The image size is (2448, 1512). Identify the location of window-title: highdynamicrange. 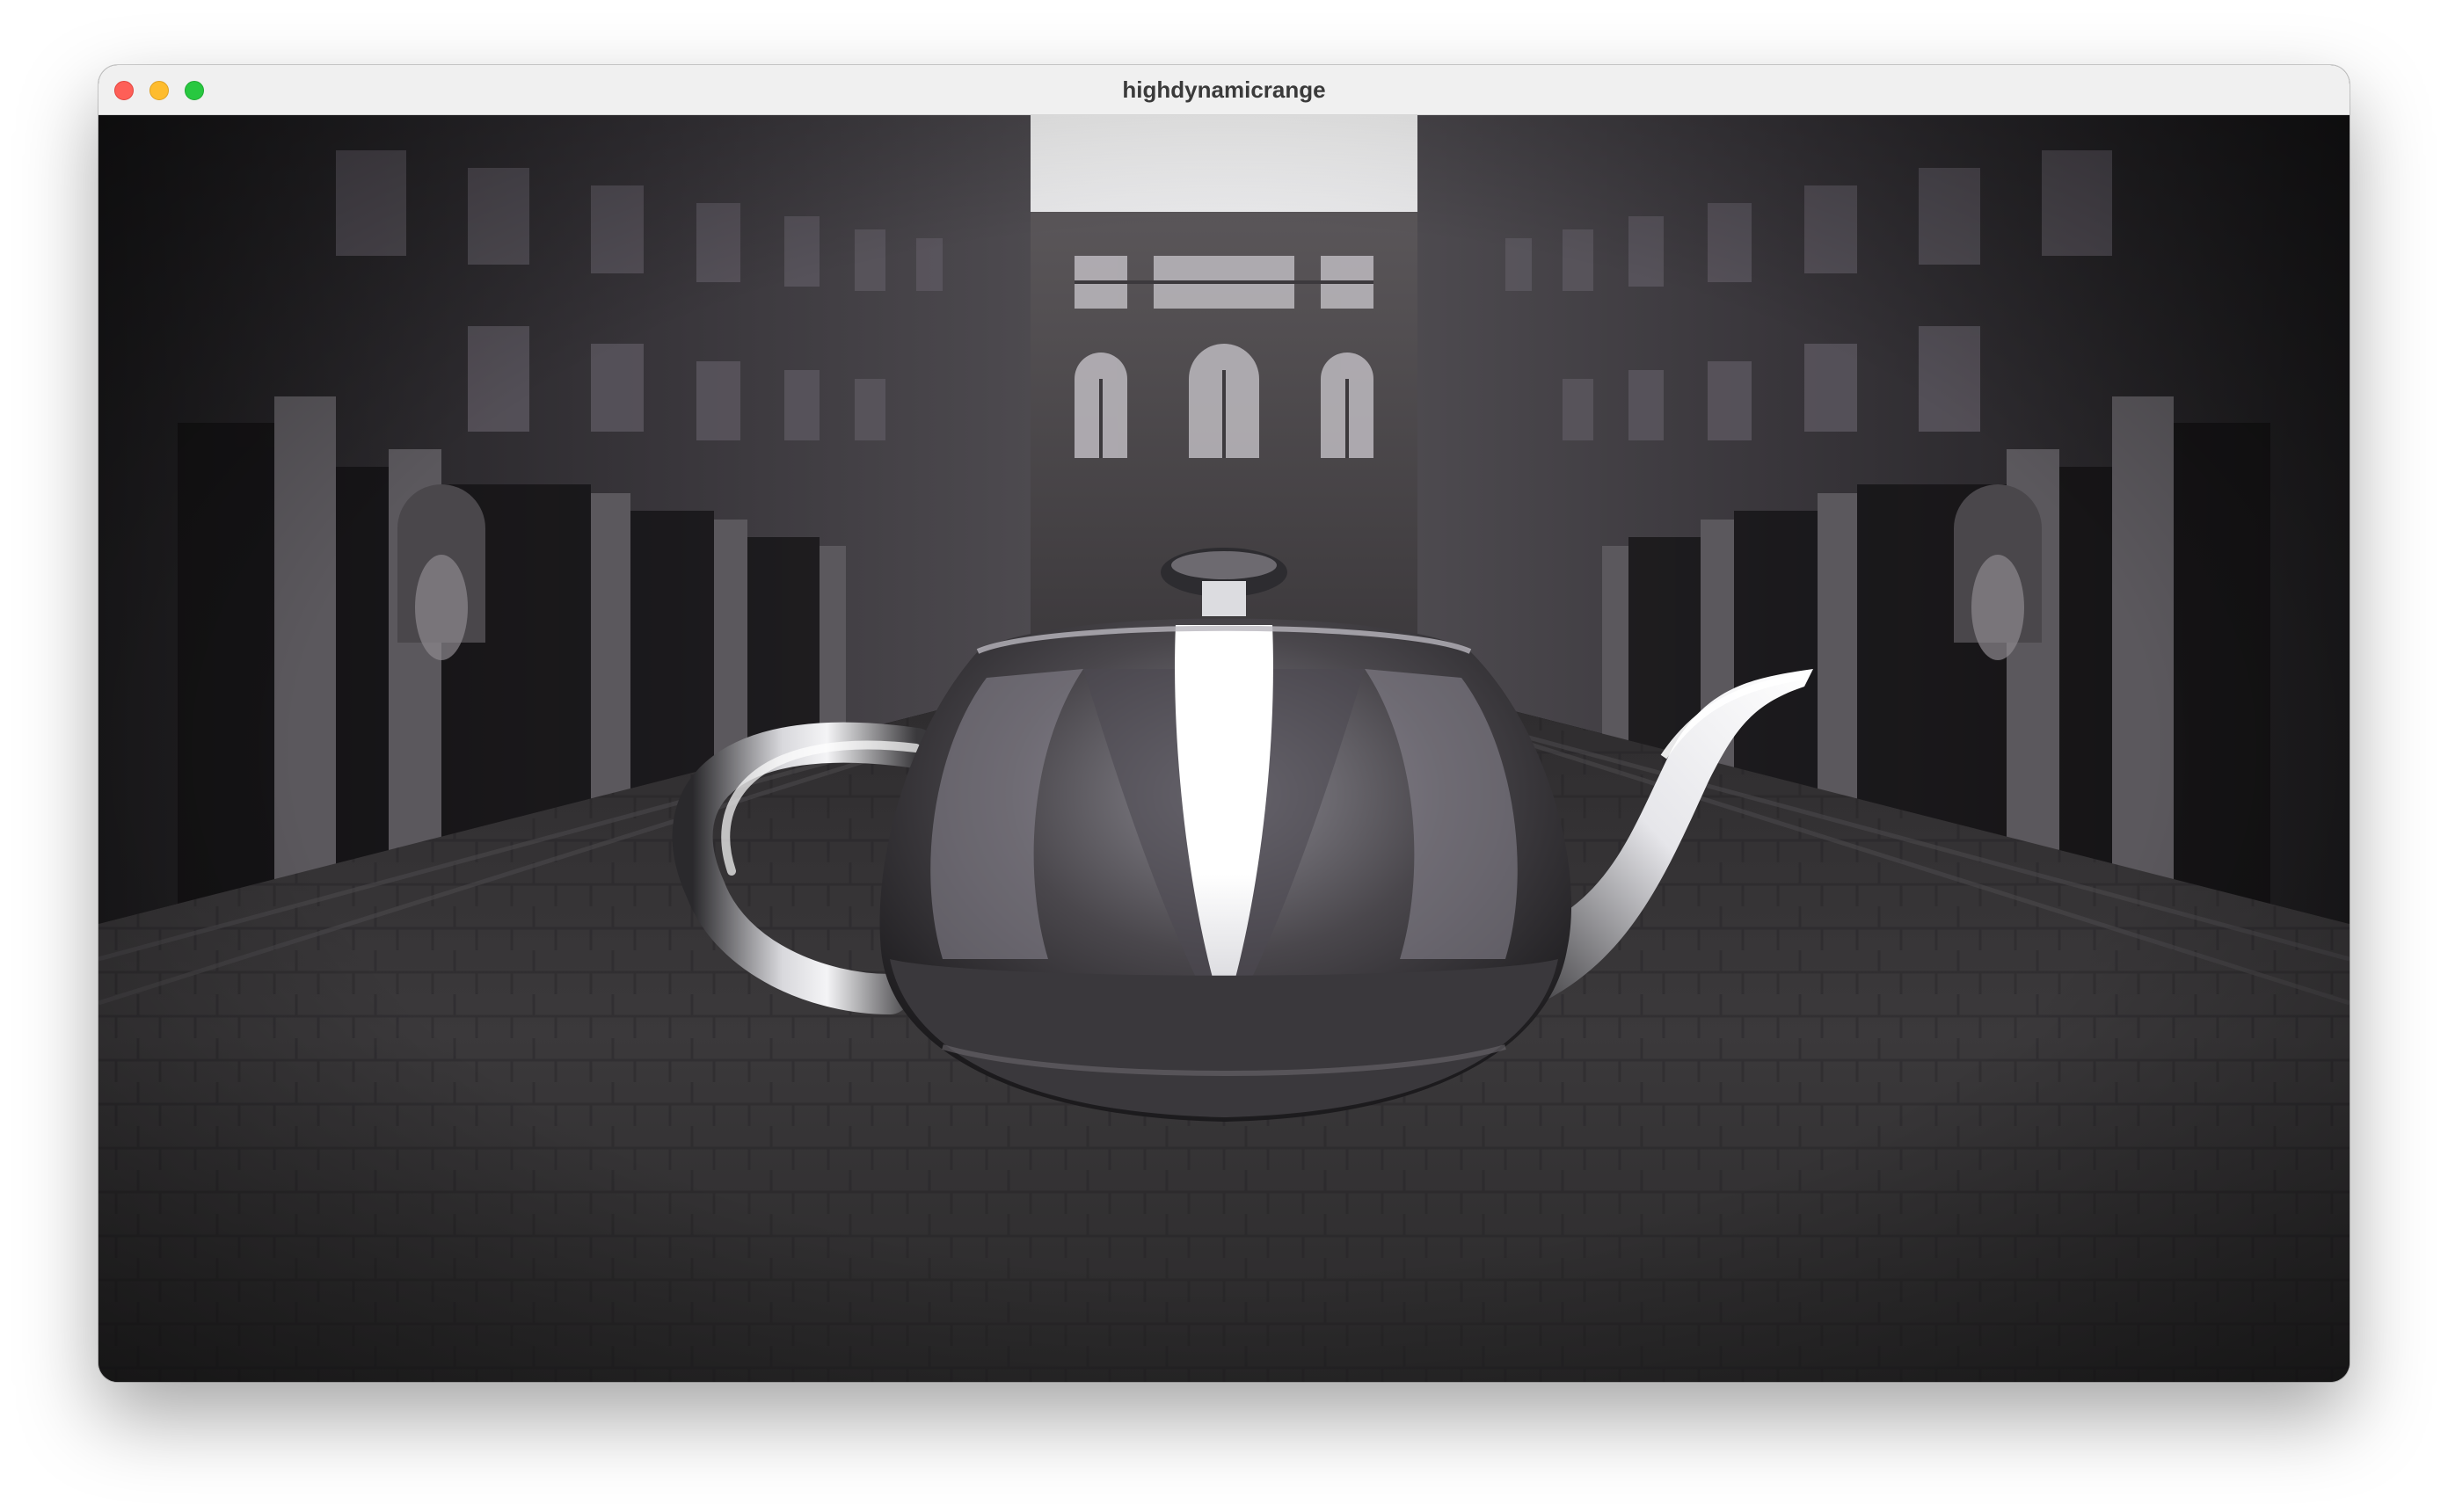
(1224, 90).